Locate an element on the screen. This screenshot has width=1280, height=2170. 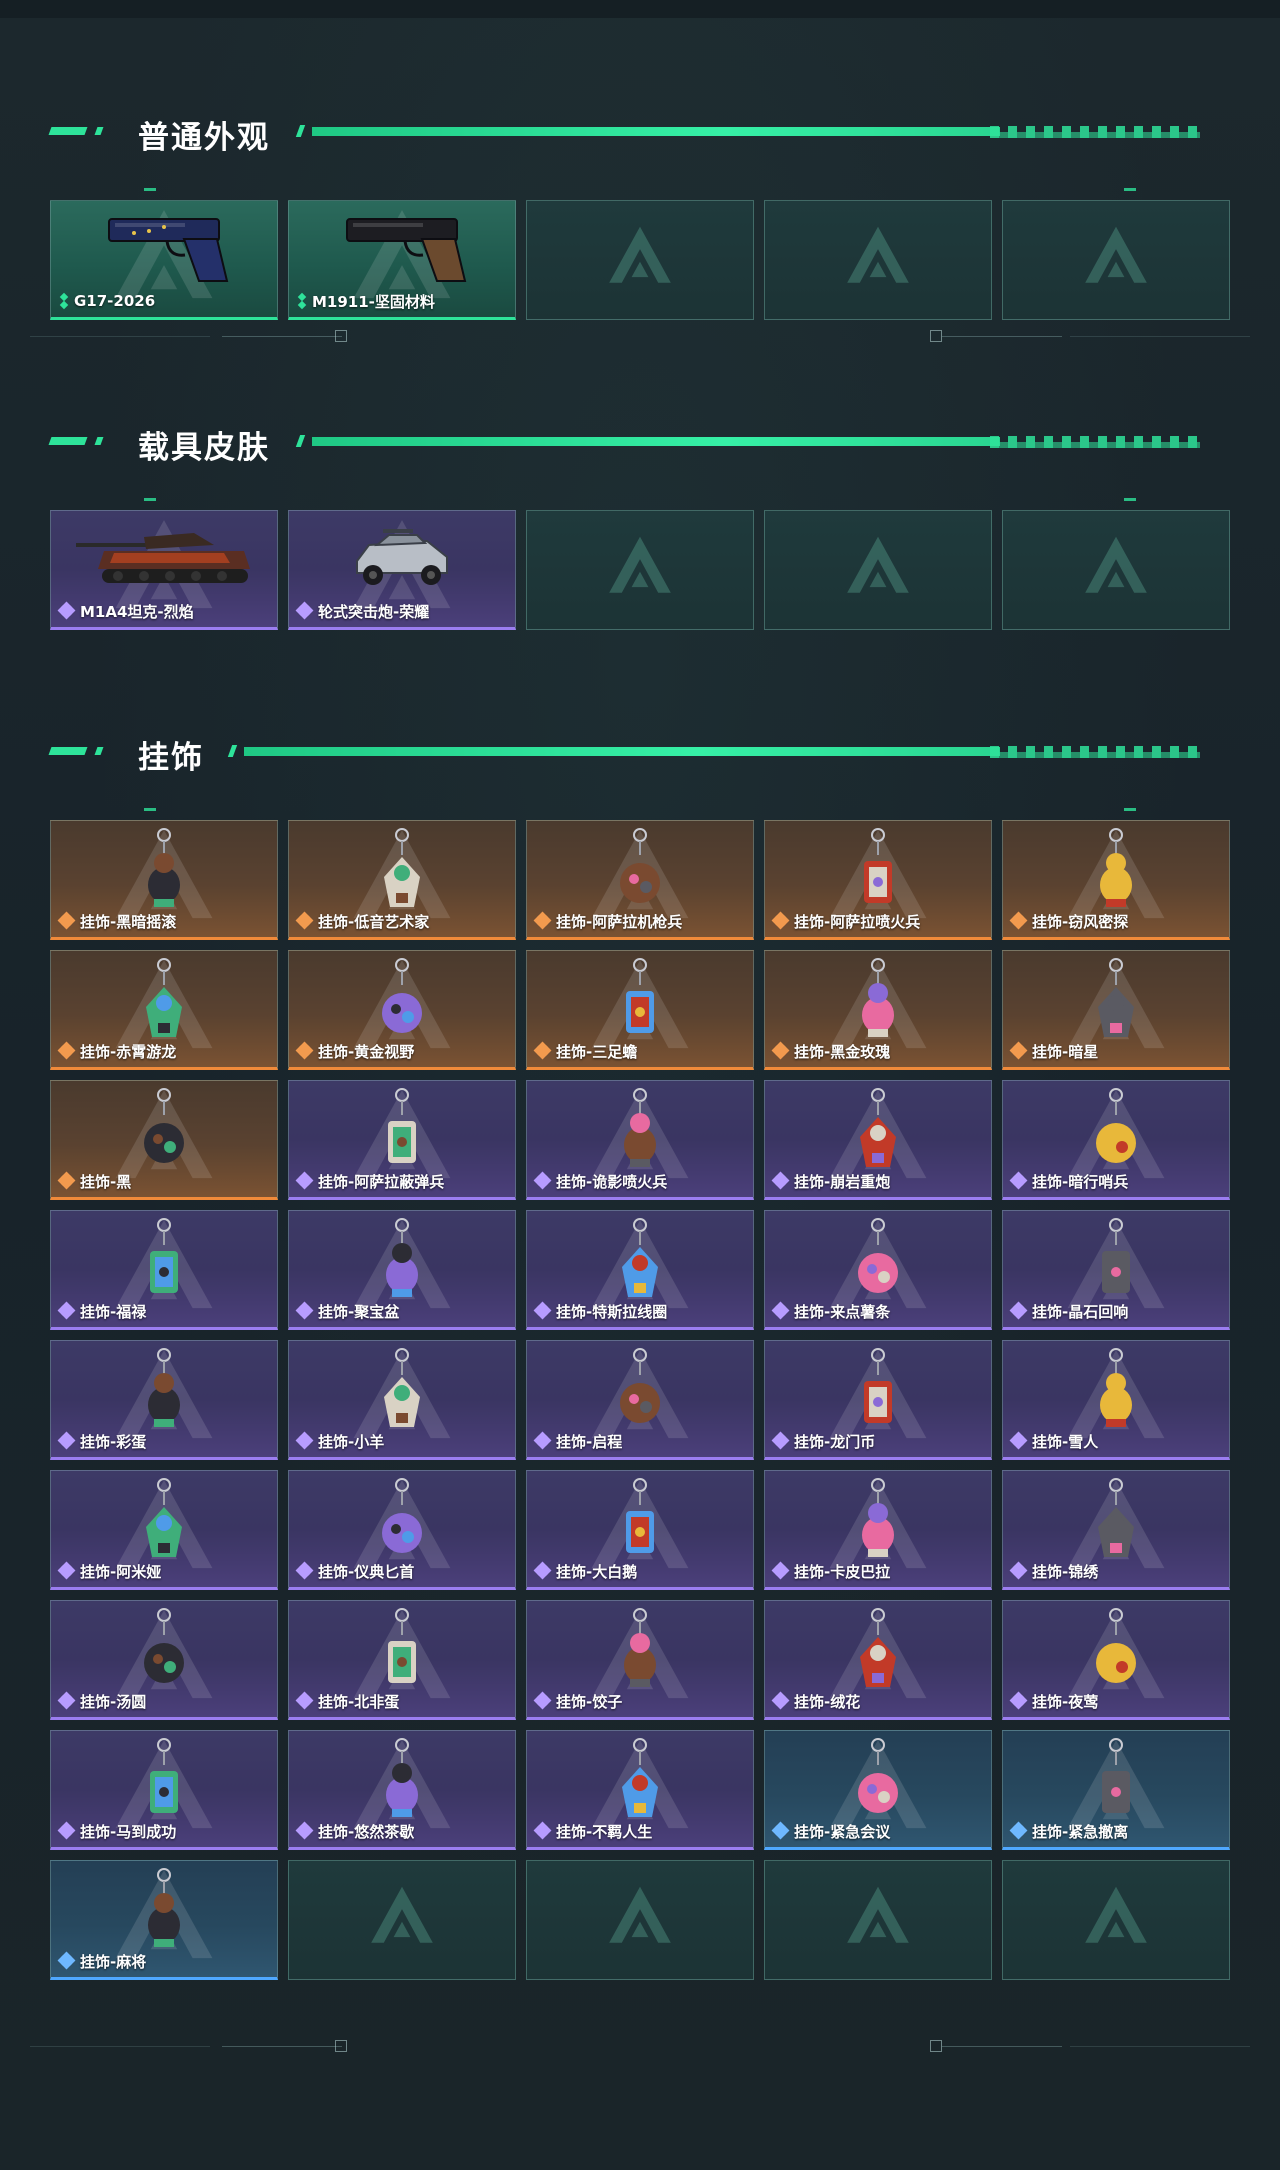
item-label-row: 挂饰-窃风密探 is located at coordinates (1069, 921).